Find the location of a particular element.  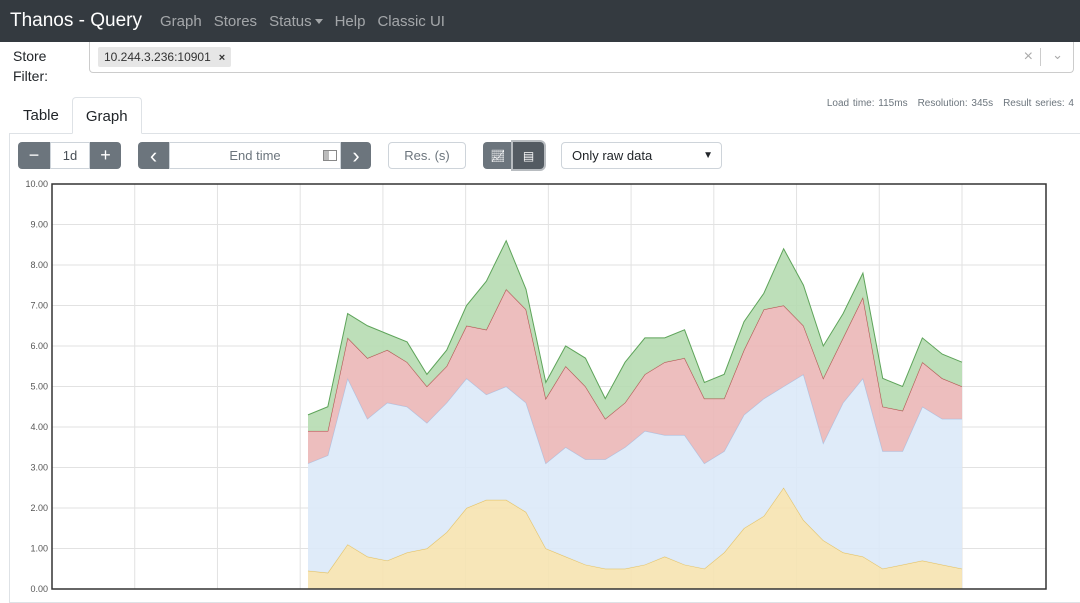

chip-remove-icon: × is located at coordinates (222, 58).